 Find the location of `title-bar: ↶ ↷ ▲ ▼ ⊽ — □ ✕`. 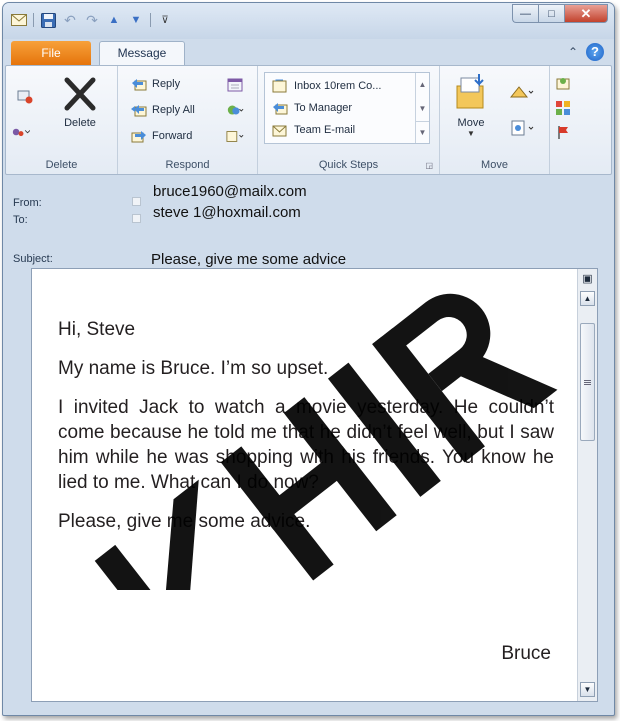

title-bar: ↶ ↷ ▲ ▼ ⊽ — □ ✕ is located at coordinates (308, 21).